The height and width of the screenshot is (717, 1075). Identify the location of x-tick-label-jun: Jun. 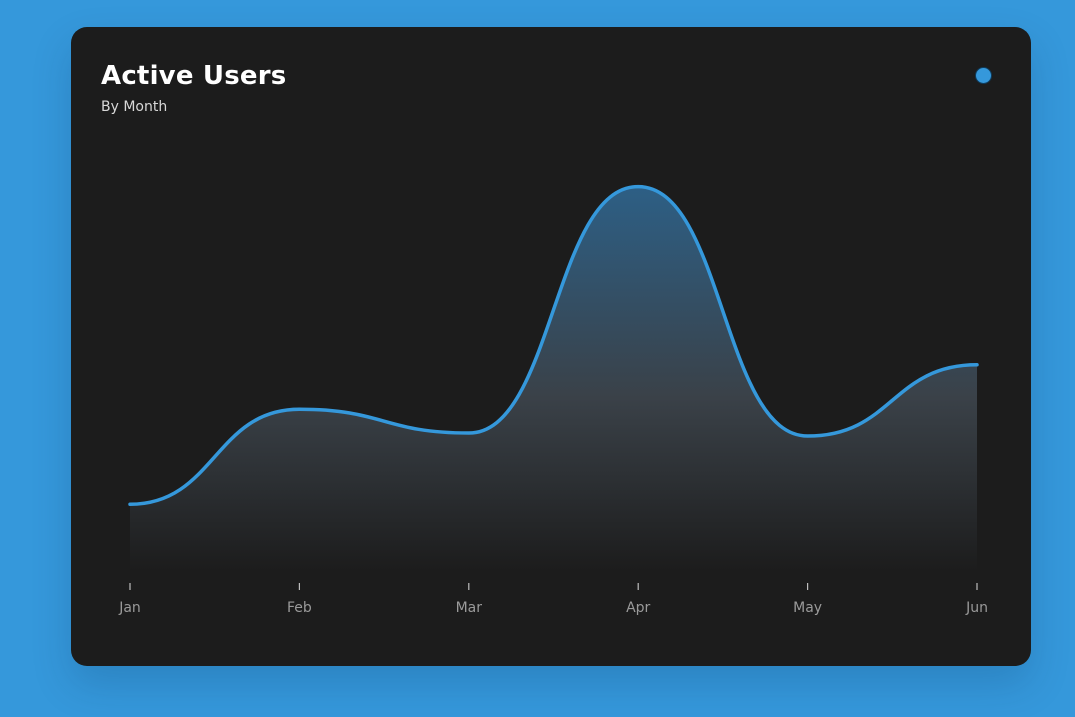
(976, 608).